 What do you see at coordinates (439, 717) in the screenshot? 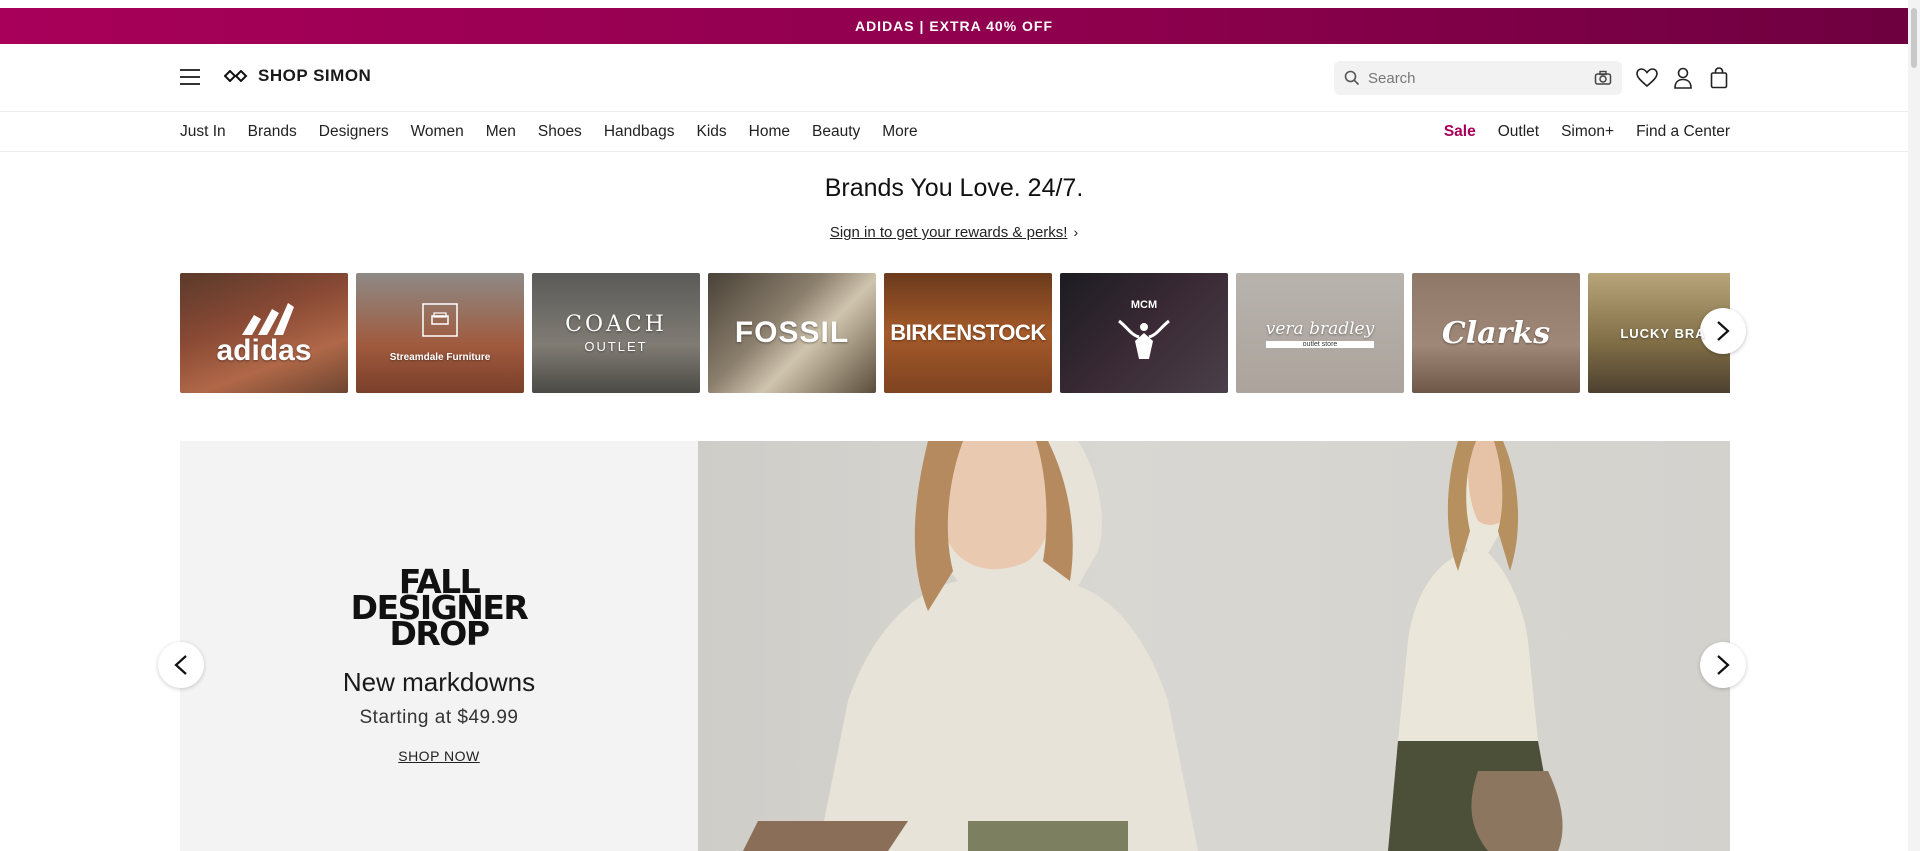
I see `banner-price: Starting at $49.99` at bounding box center [439, 717].